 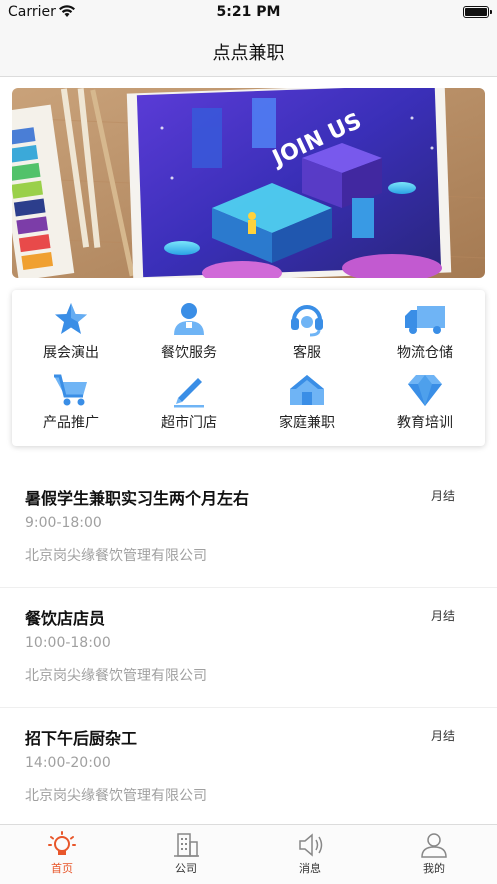 I want to click on category-label: 餐饮服务, so click(x=189, y=353).